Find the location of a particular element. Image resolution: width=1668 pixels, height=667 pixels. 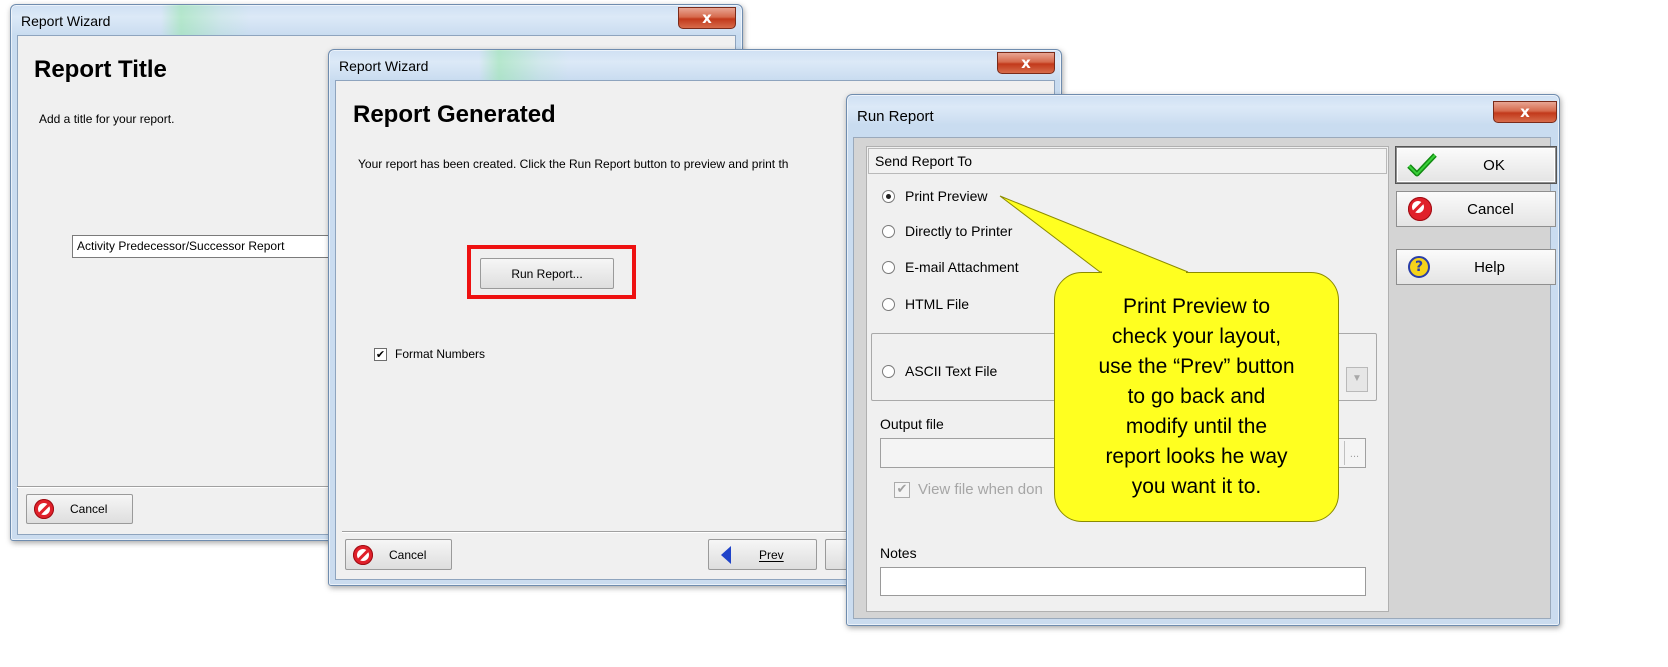

format-numbers-checkbox: ✔ Format Numbers is located at coordinates (429, 354).